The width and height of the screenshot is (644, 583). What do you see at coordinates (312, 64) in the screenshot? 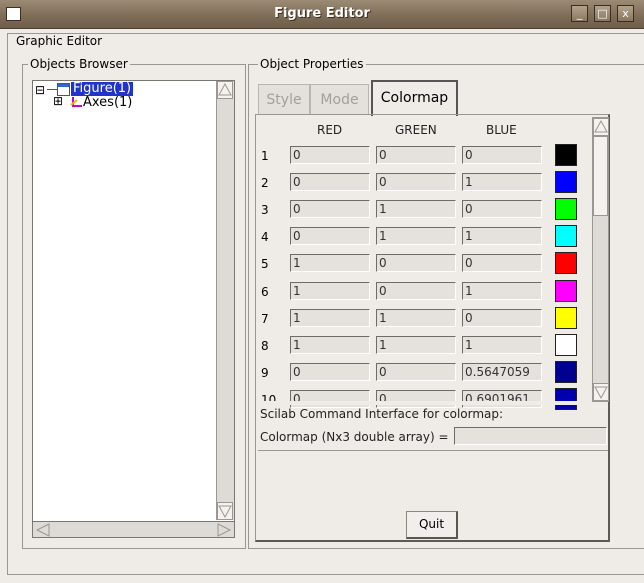
I see `object-properties-label: Object Properties` at bounding box center [312, 64].